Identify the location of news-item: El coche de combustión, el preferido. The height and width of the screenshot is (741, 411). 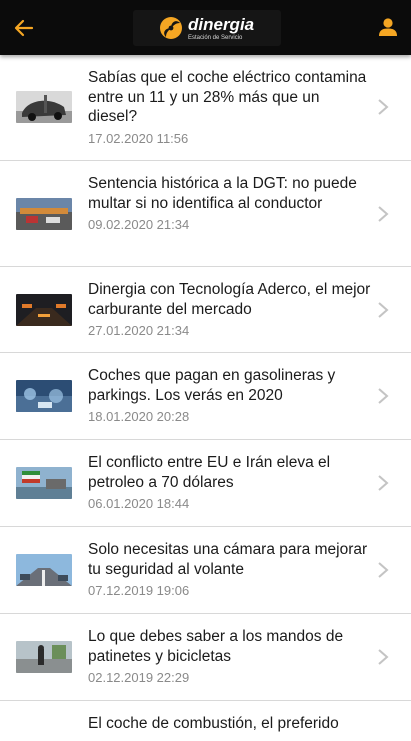
(205, 721).